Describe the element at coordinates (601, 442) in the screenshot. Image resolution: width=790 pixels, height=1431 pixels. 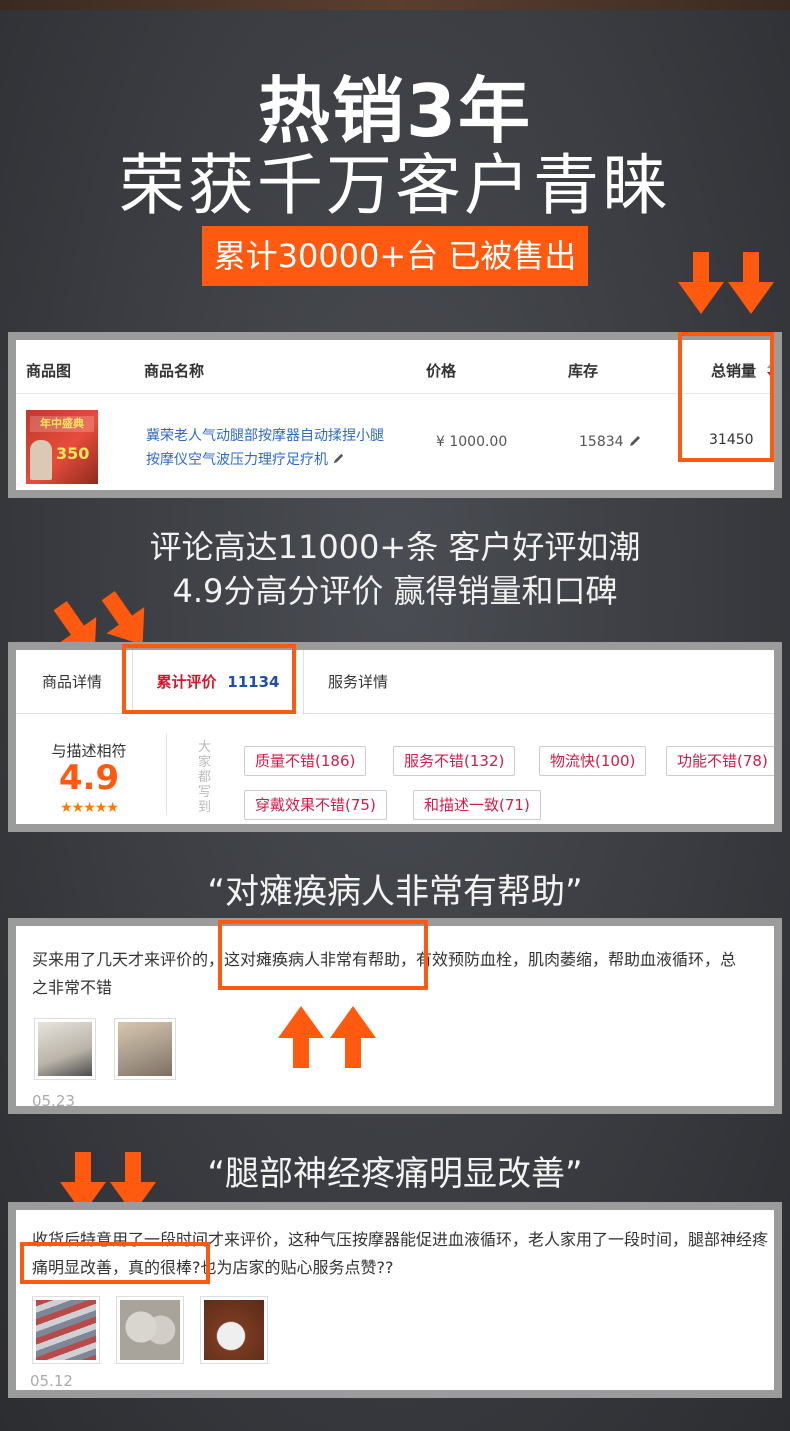
I see `product-stock: 15834` at that location.